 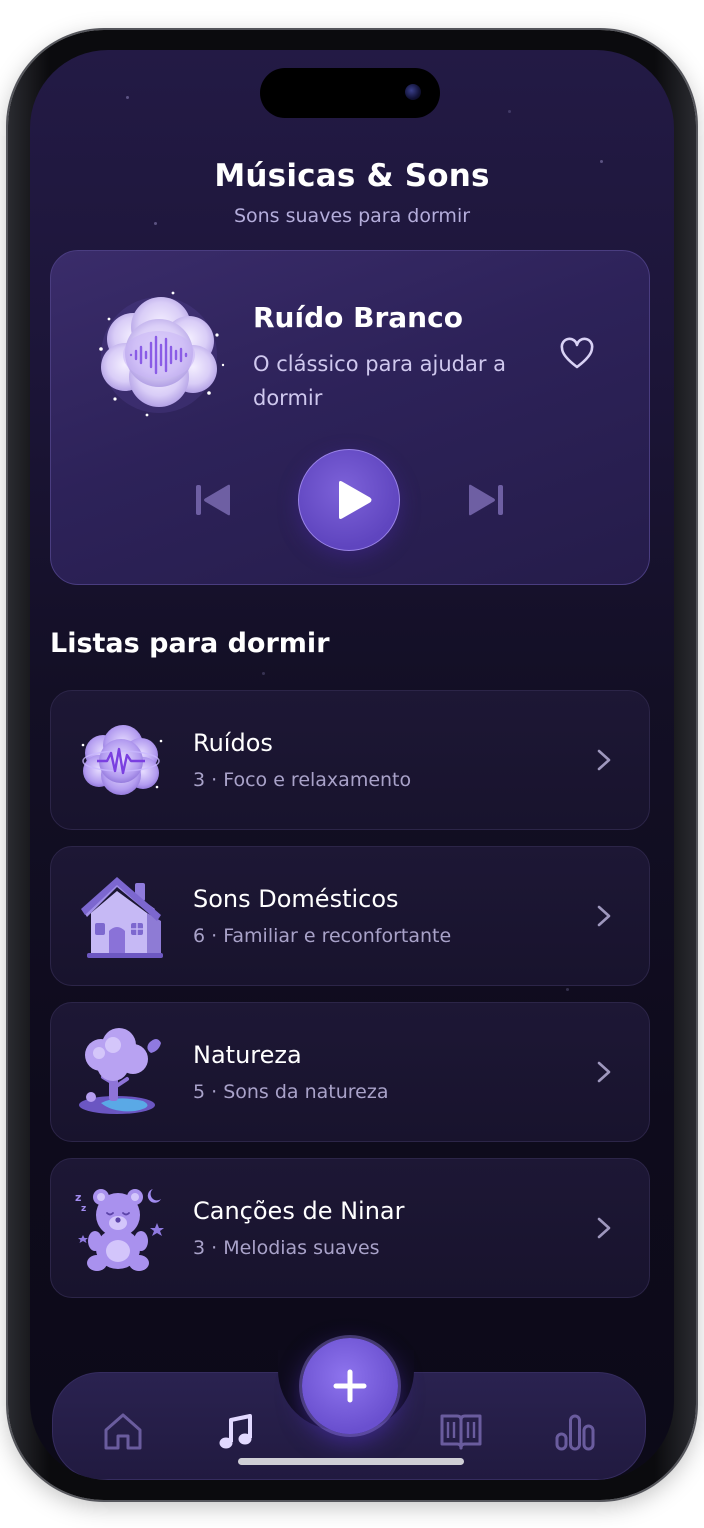 What do you see at coordinates (350, 93) in the screenshot?
I see `dynamic-island` at bounding box center [350, 93].